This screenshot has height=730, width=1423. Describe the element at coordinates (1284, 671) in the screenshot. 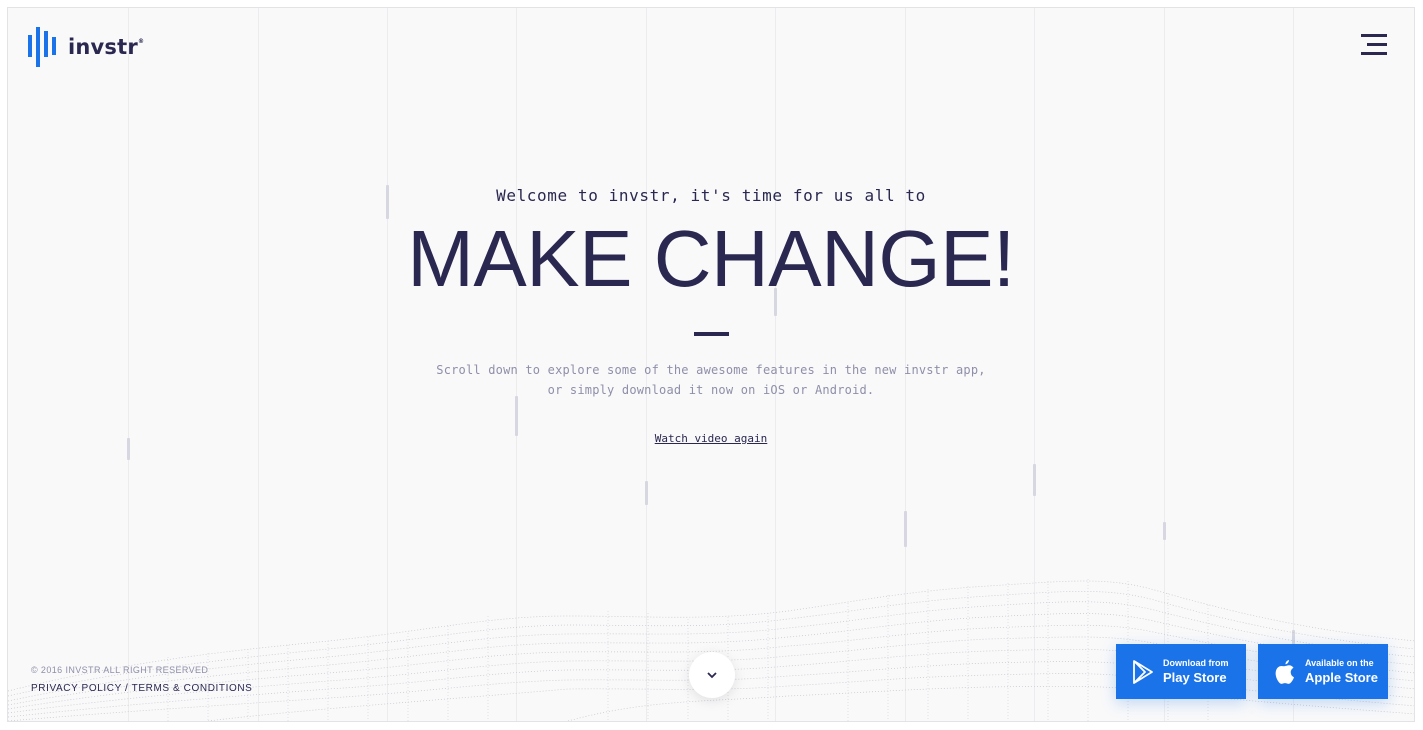

I see `apple-icon` at that location.